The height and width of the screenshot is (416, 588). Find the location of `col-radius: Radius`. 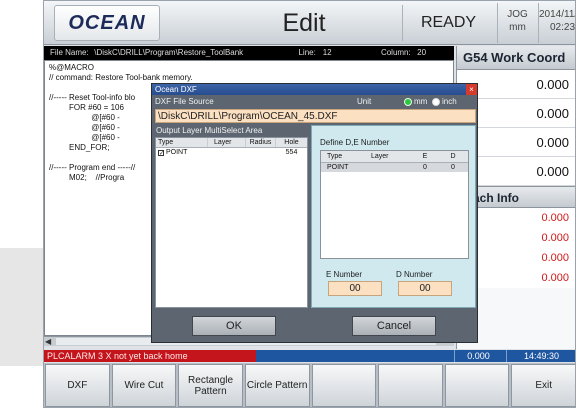

col-radius: Radius is located at coordinates (261, 142).